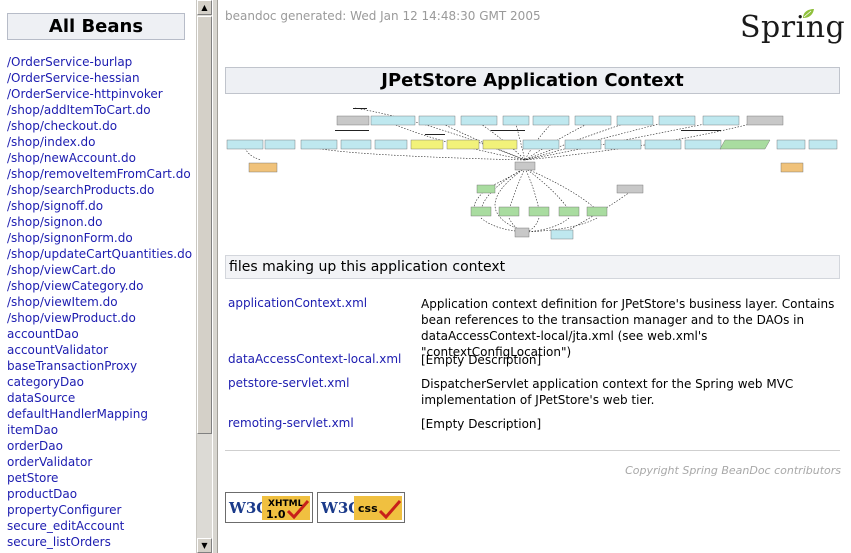 The width and height of the screenshot is (851, 553). I want to click on bean-list-item: /shop/checkout.do, so click(99, 126).